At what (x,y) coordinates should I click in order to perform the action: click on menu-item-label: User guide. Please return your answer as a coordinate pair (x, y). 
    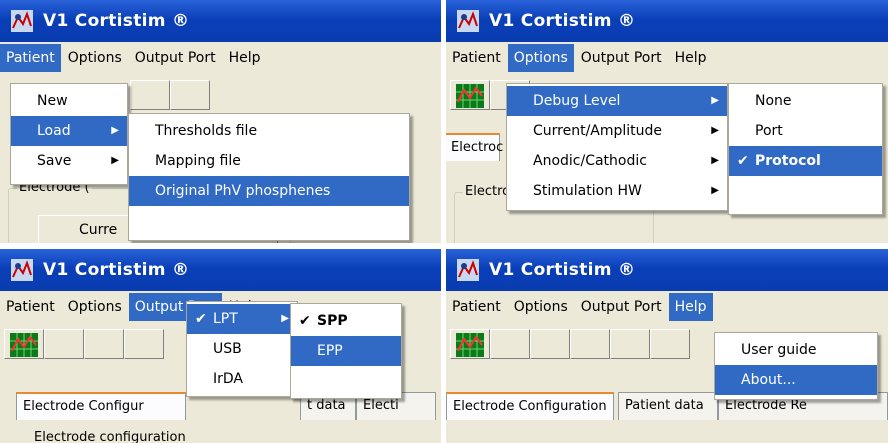
    Looking at the image, I should click on (779, 350).